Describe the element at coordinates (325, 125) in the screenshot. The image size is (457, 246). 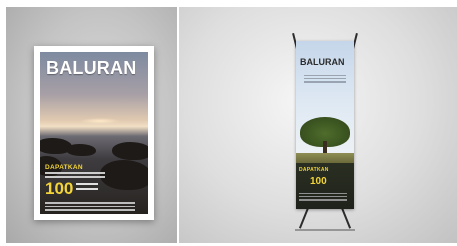
I see `banner-print: BALURAN DAPATKAN 100` at that location.